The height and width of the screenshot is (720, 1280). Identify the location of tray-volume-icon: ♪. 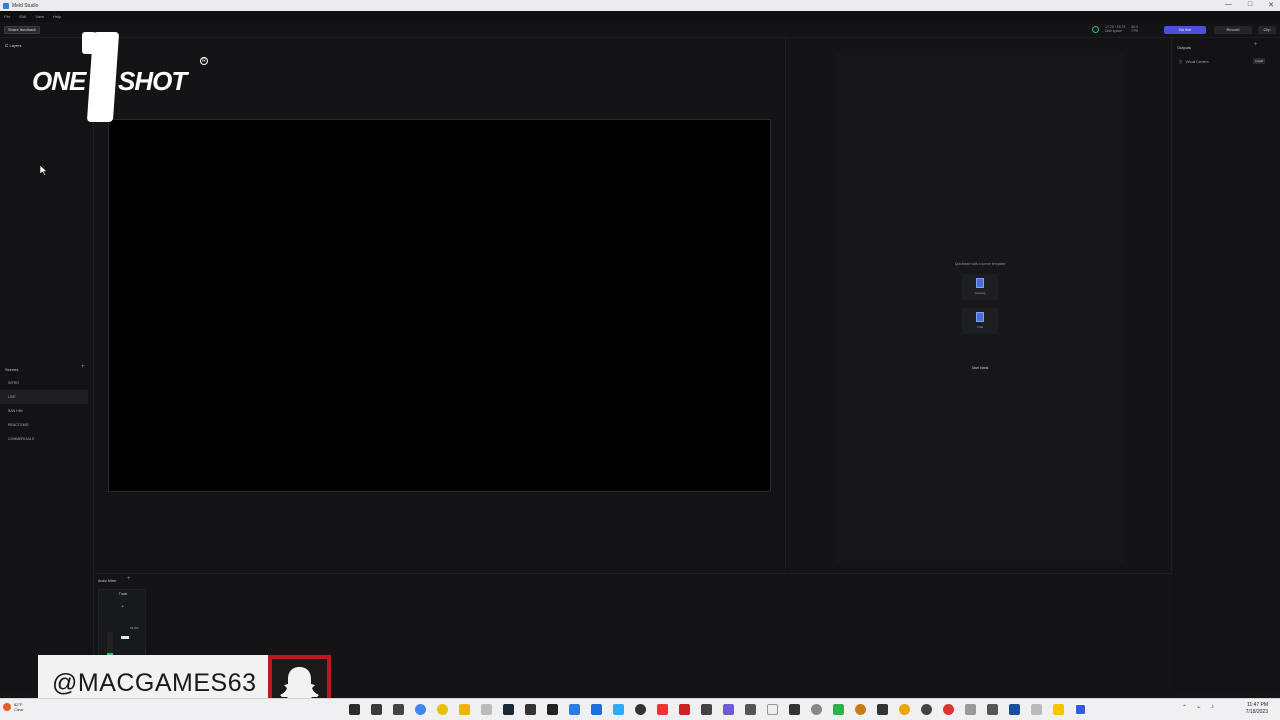
(1212, 707).